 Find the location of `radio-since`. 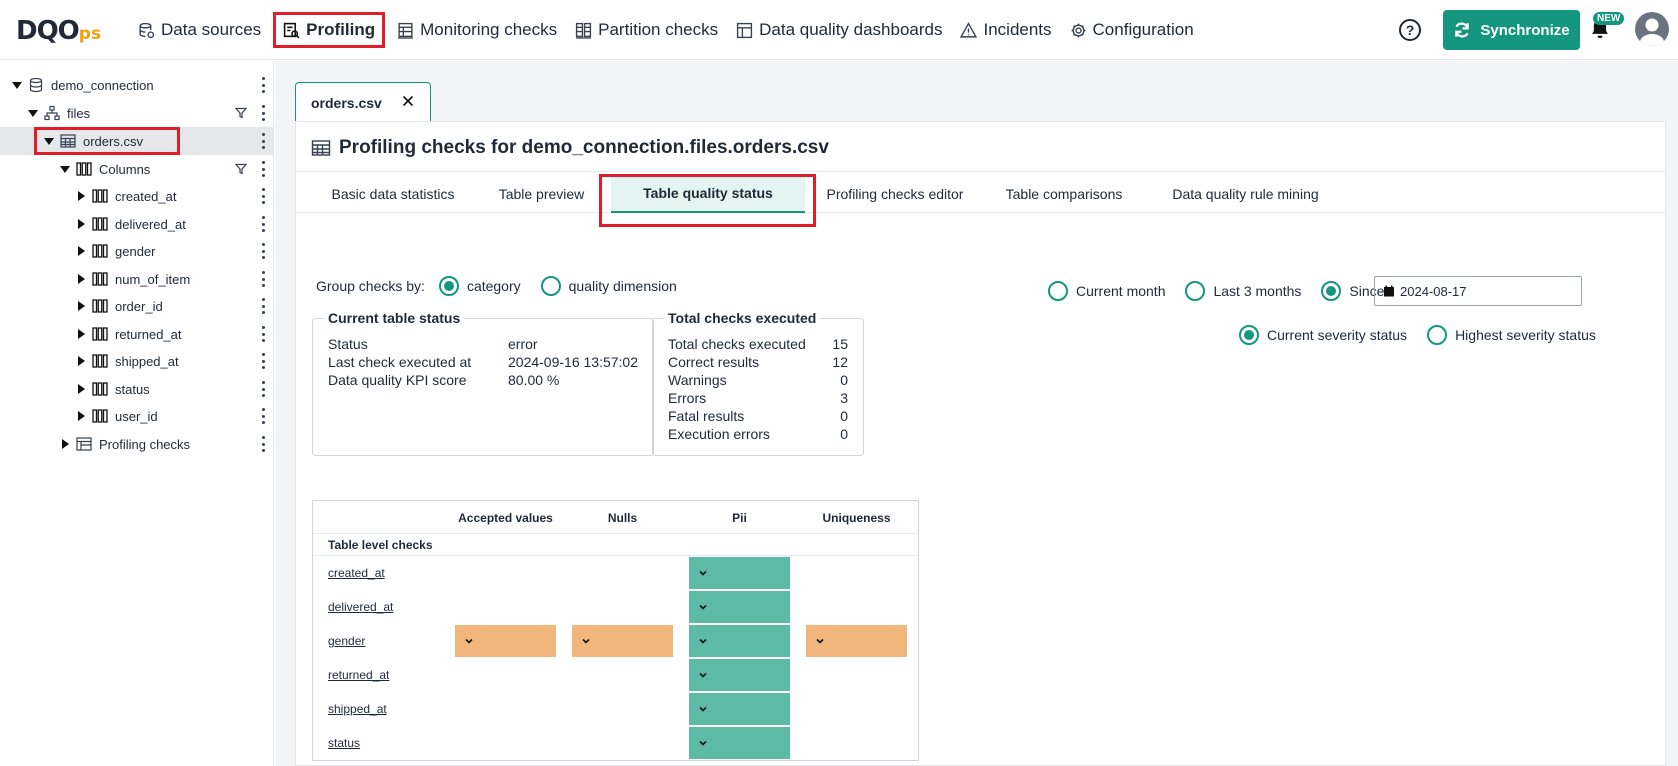

radio-since is located at coordinates (1331, 291).